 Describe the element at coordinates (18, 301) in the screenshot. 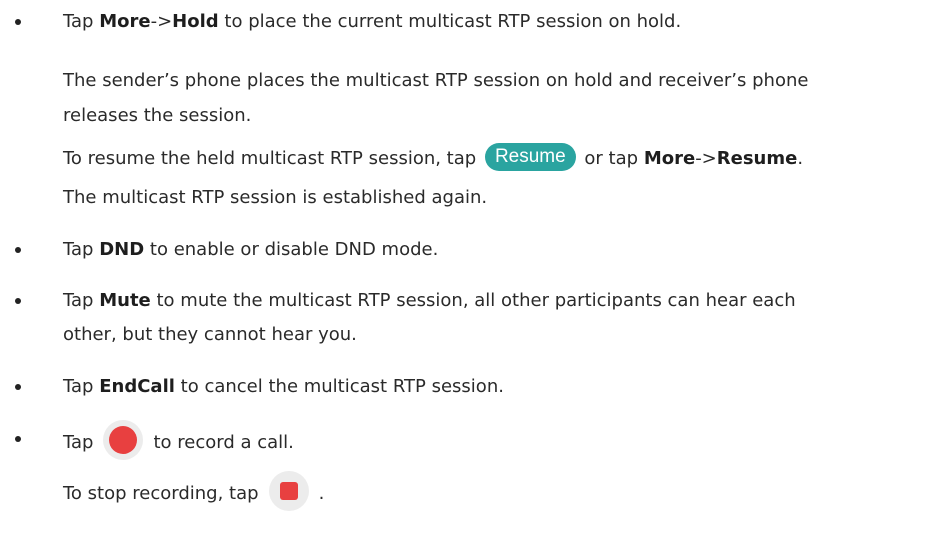

I see `bullet-mute` at that location.